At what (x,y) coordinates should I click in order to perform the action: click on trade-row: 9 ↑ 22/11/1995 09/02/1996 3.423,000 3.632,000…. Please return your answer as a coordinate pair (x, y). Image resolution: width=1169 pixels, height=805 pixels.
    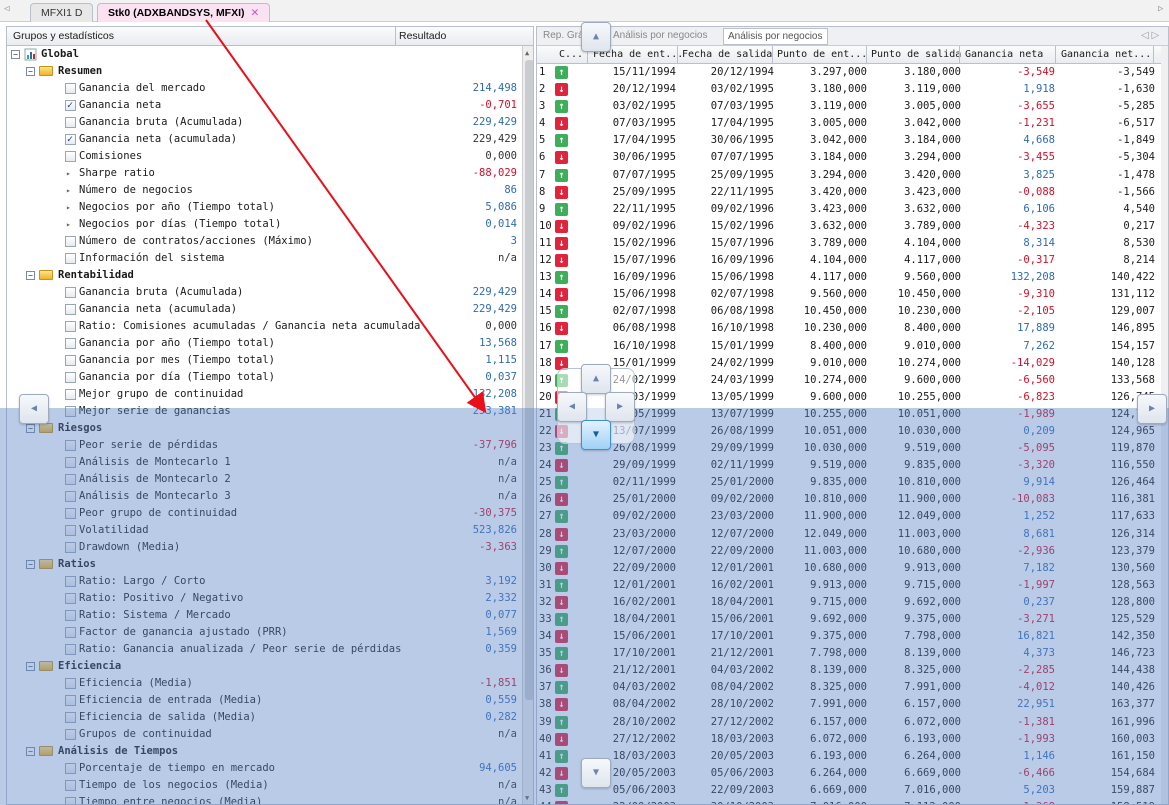
    Looking at the image, I should click on (849, 209).